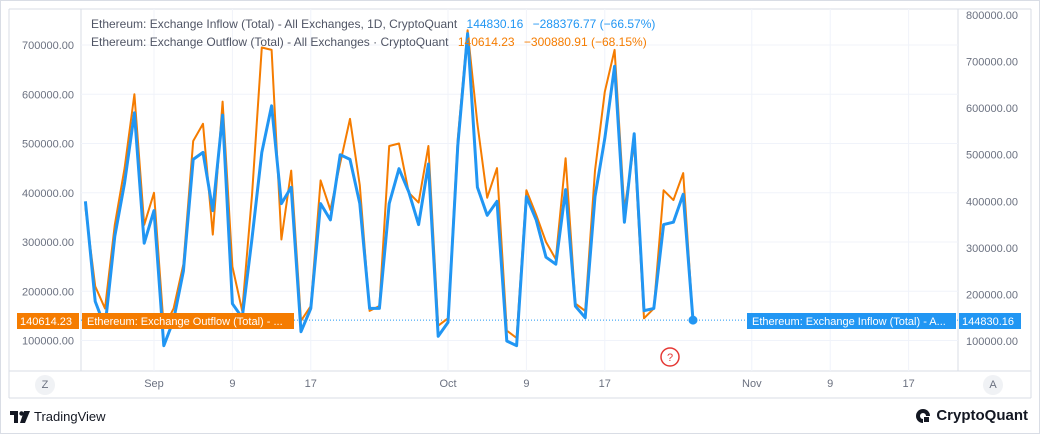 Image resolution: width=1040 pixels, height=434 pixels. What do you see at coordinates (48, 95) in the screenshot?
I see `left-axis-tick-label: 600000.00` at bounding box center [48, 95].